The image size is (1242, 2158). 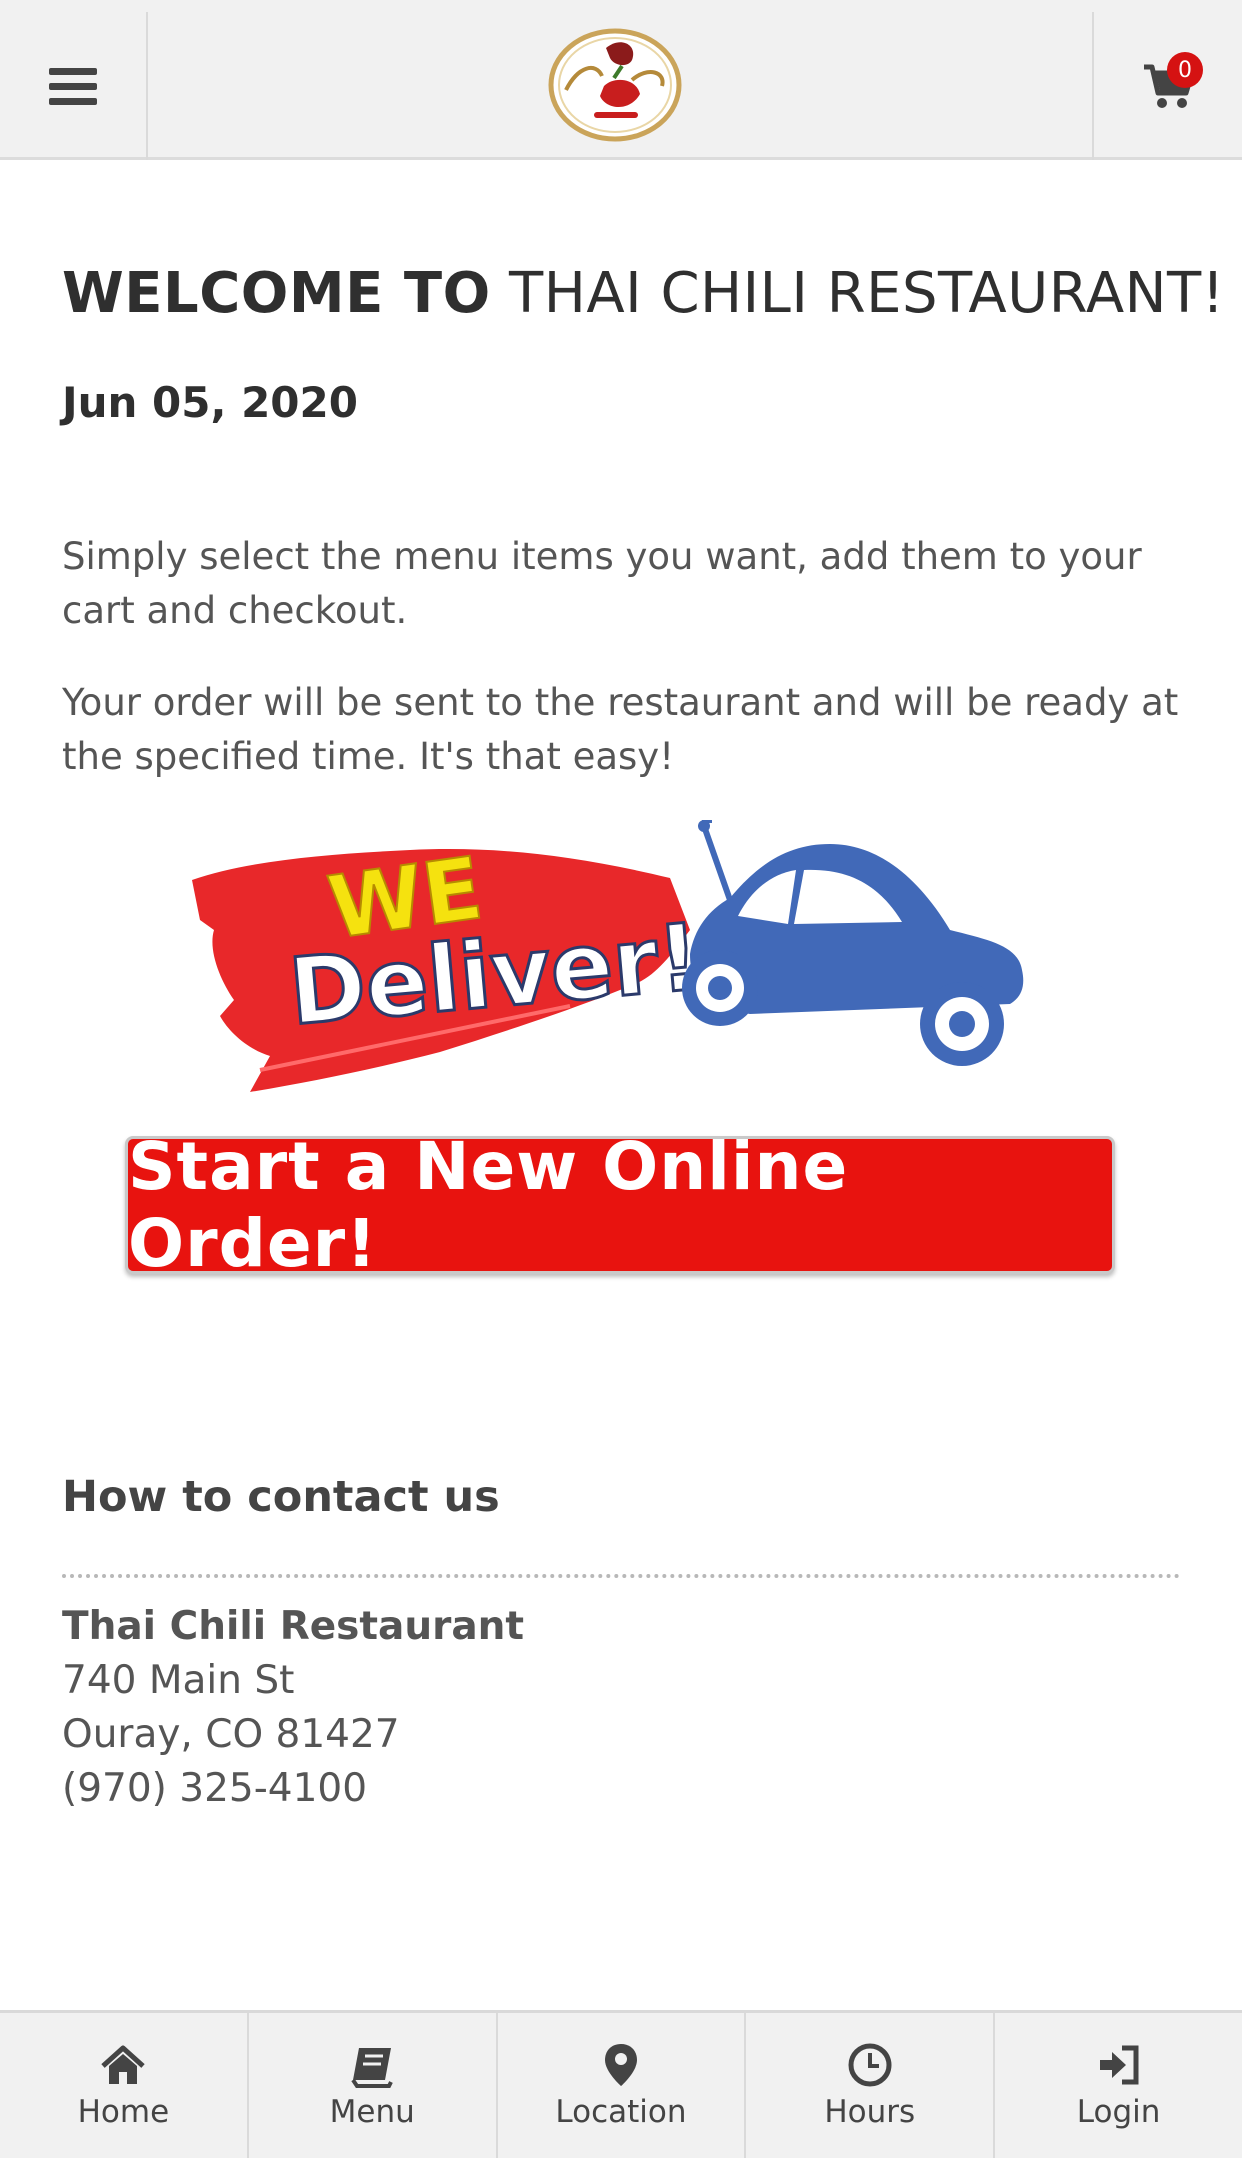 I want to click on contact-street: 740 Main St, so click(x=178, y=1680).